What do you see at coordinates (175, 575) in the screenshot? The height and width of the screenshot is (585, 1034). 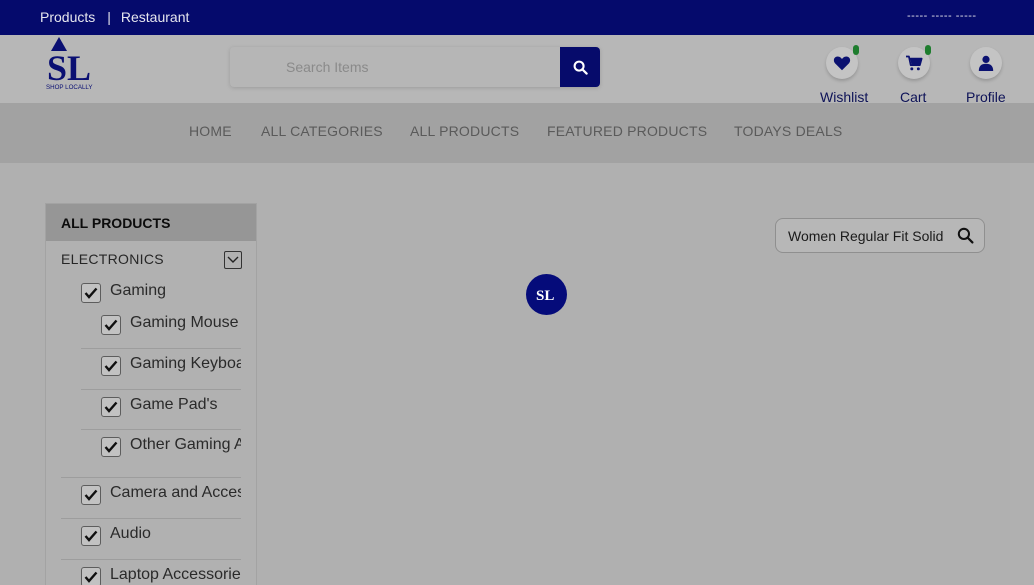 I see `laptop-accessories-label: Laptop Accessories` at bounding box center [175, 575].